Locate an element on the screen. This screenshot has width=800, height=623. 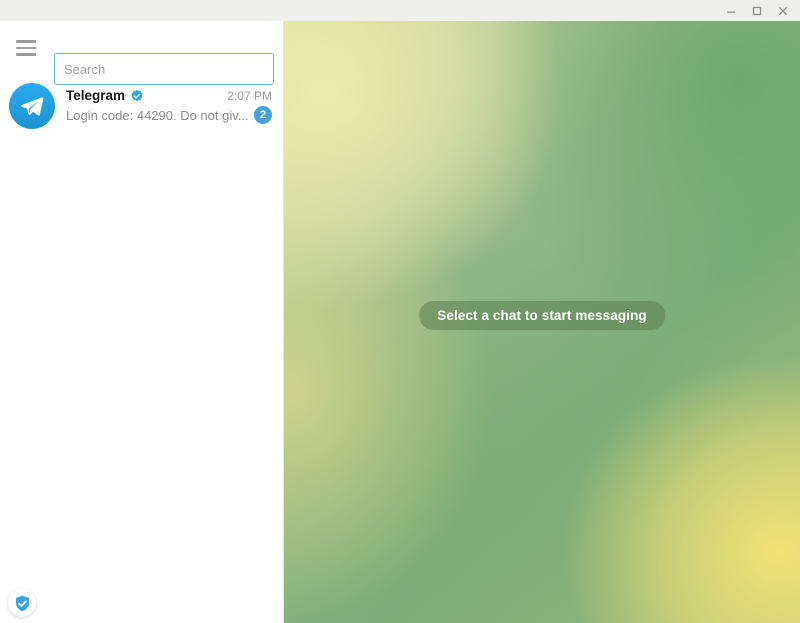
connection-status-button is located at coordinates (22, 603).